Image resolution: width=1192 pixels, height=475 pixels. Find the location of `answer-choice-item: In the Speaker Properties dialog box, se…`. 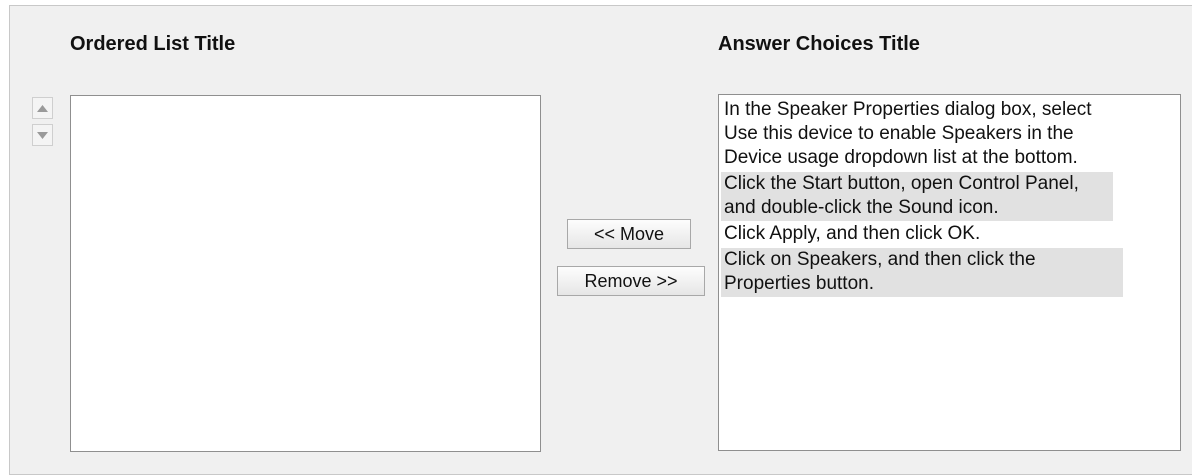

answer-choice-item: In the Speaker Properties dialog box, se… is located at coordinates (912, 134).